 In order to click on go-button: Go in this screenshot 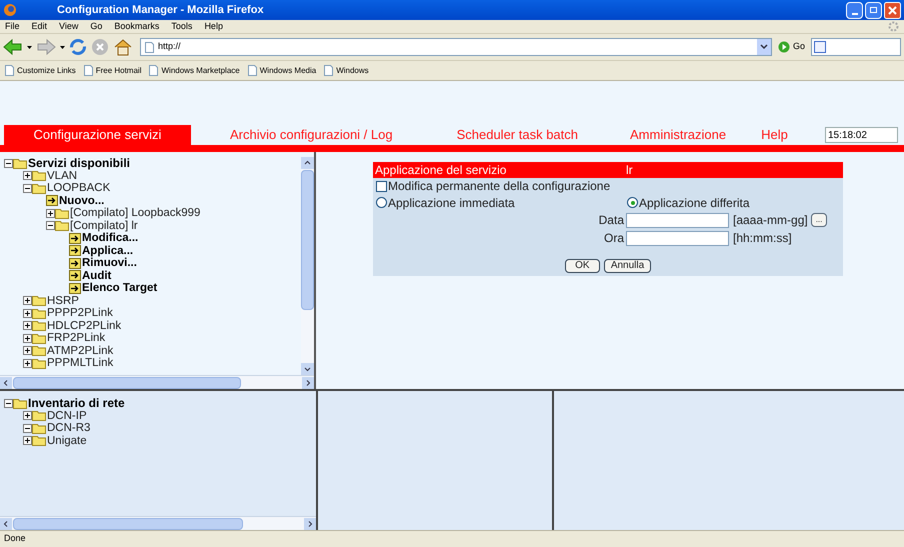, I will do `click(792, 47)`.